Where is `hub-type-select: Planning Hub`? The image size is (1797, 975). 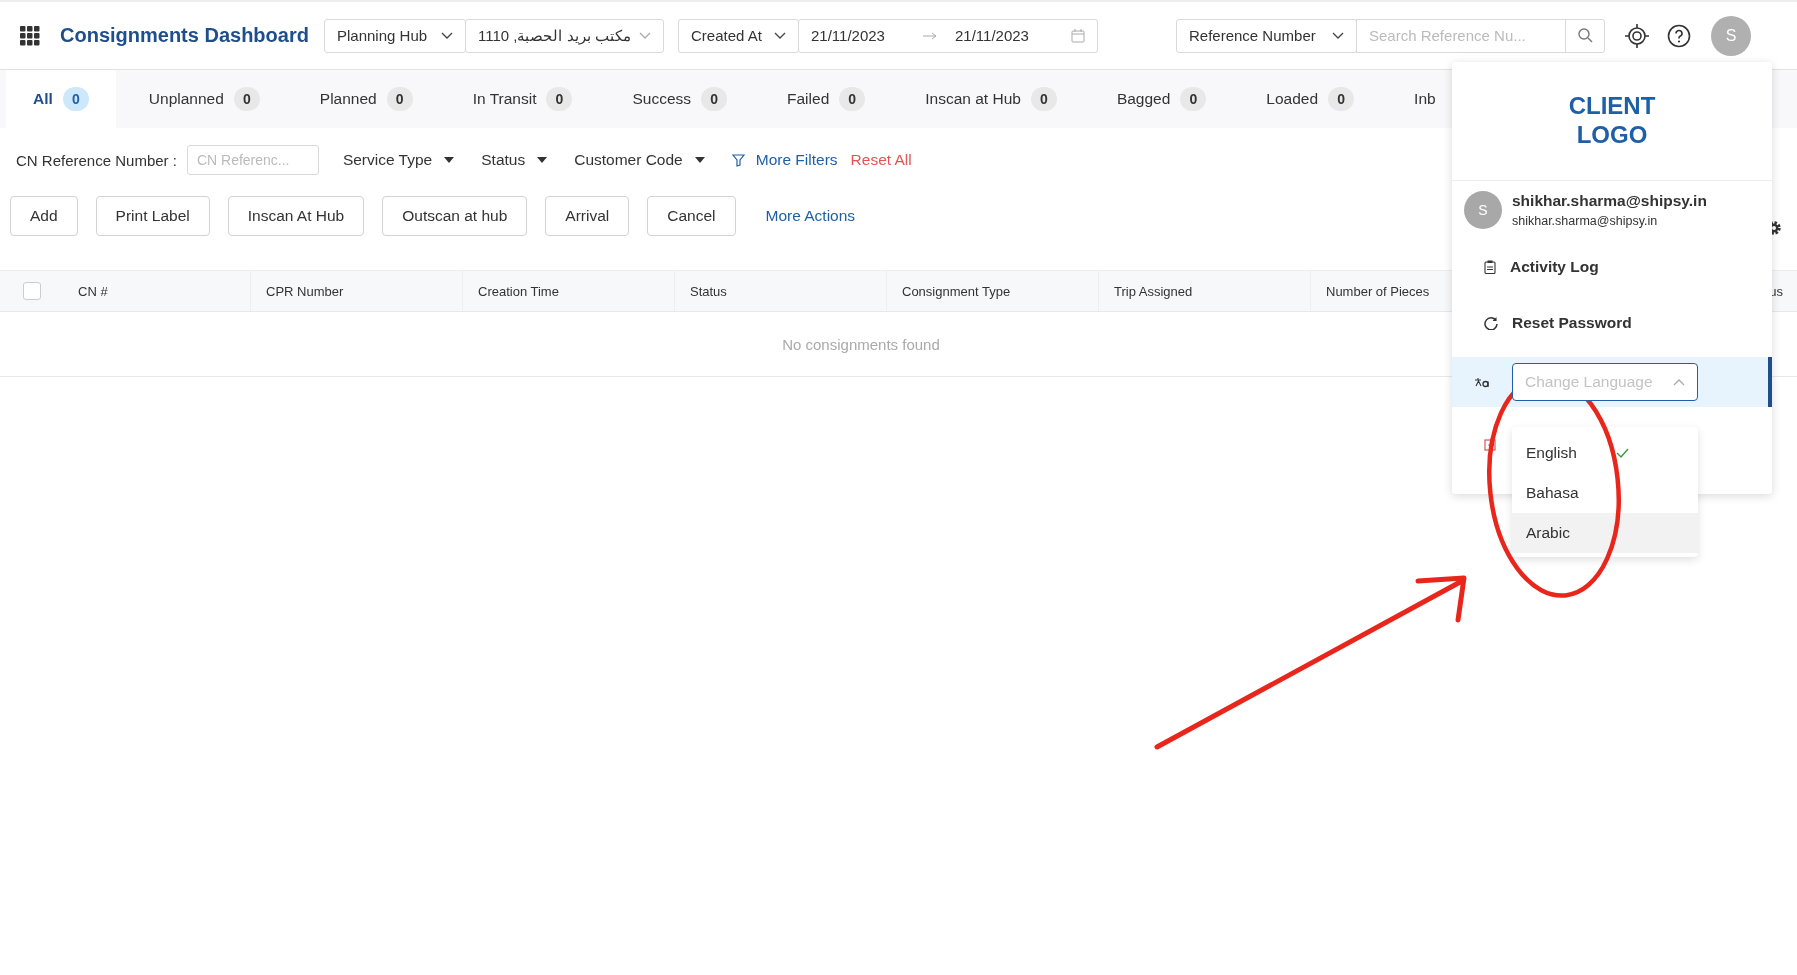
hub-type-select: Planning Hub is located at coordinates (395, 35).